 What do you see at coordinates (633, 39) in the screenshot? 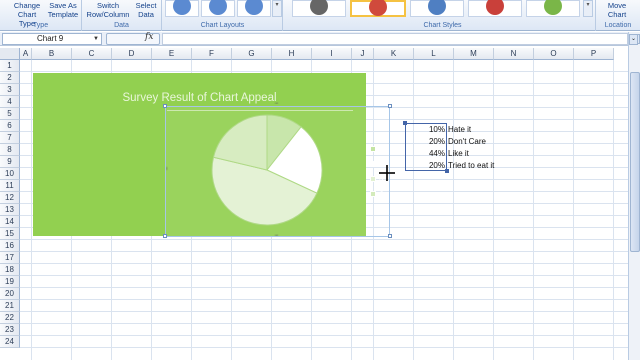
I see `expand-formula-bar-button: ⌄` at bounding box center [633, 39].